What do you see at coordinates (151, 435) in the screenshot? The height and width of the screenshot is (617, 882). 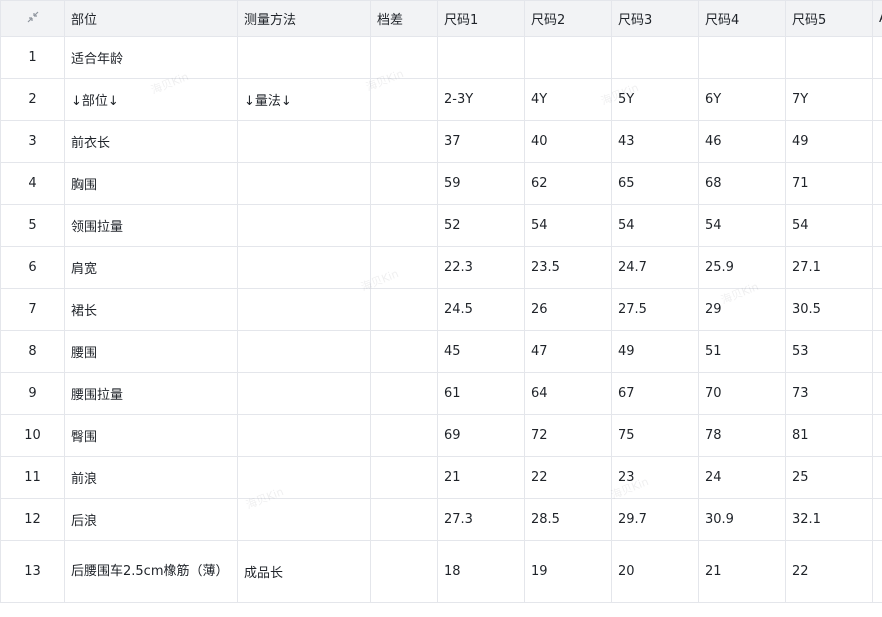 I see `table-cell: 臀围` at bounding box center [151, 435].